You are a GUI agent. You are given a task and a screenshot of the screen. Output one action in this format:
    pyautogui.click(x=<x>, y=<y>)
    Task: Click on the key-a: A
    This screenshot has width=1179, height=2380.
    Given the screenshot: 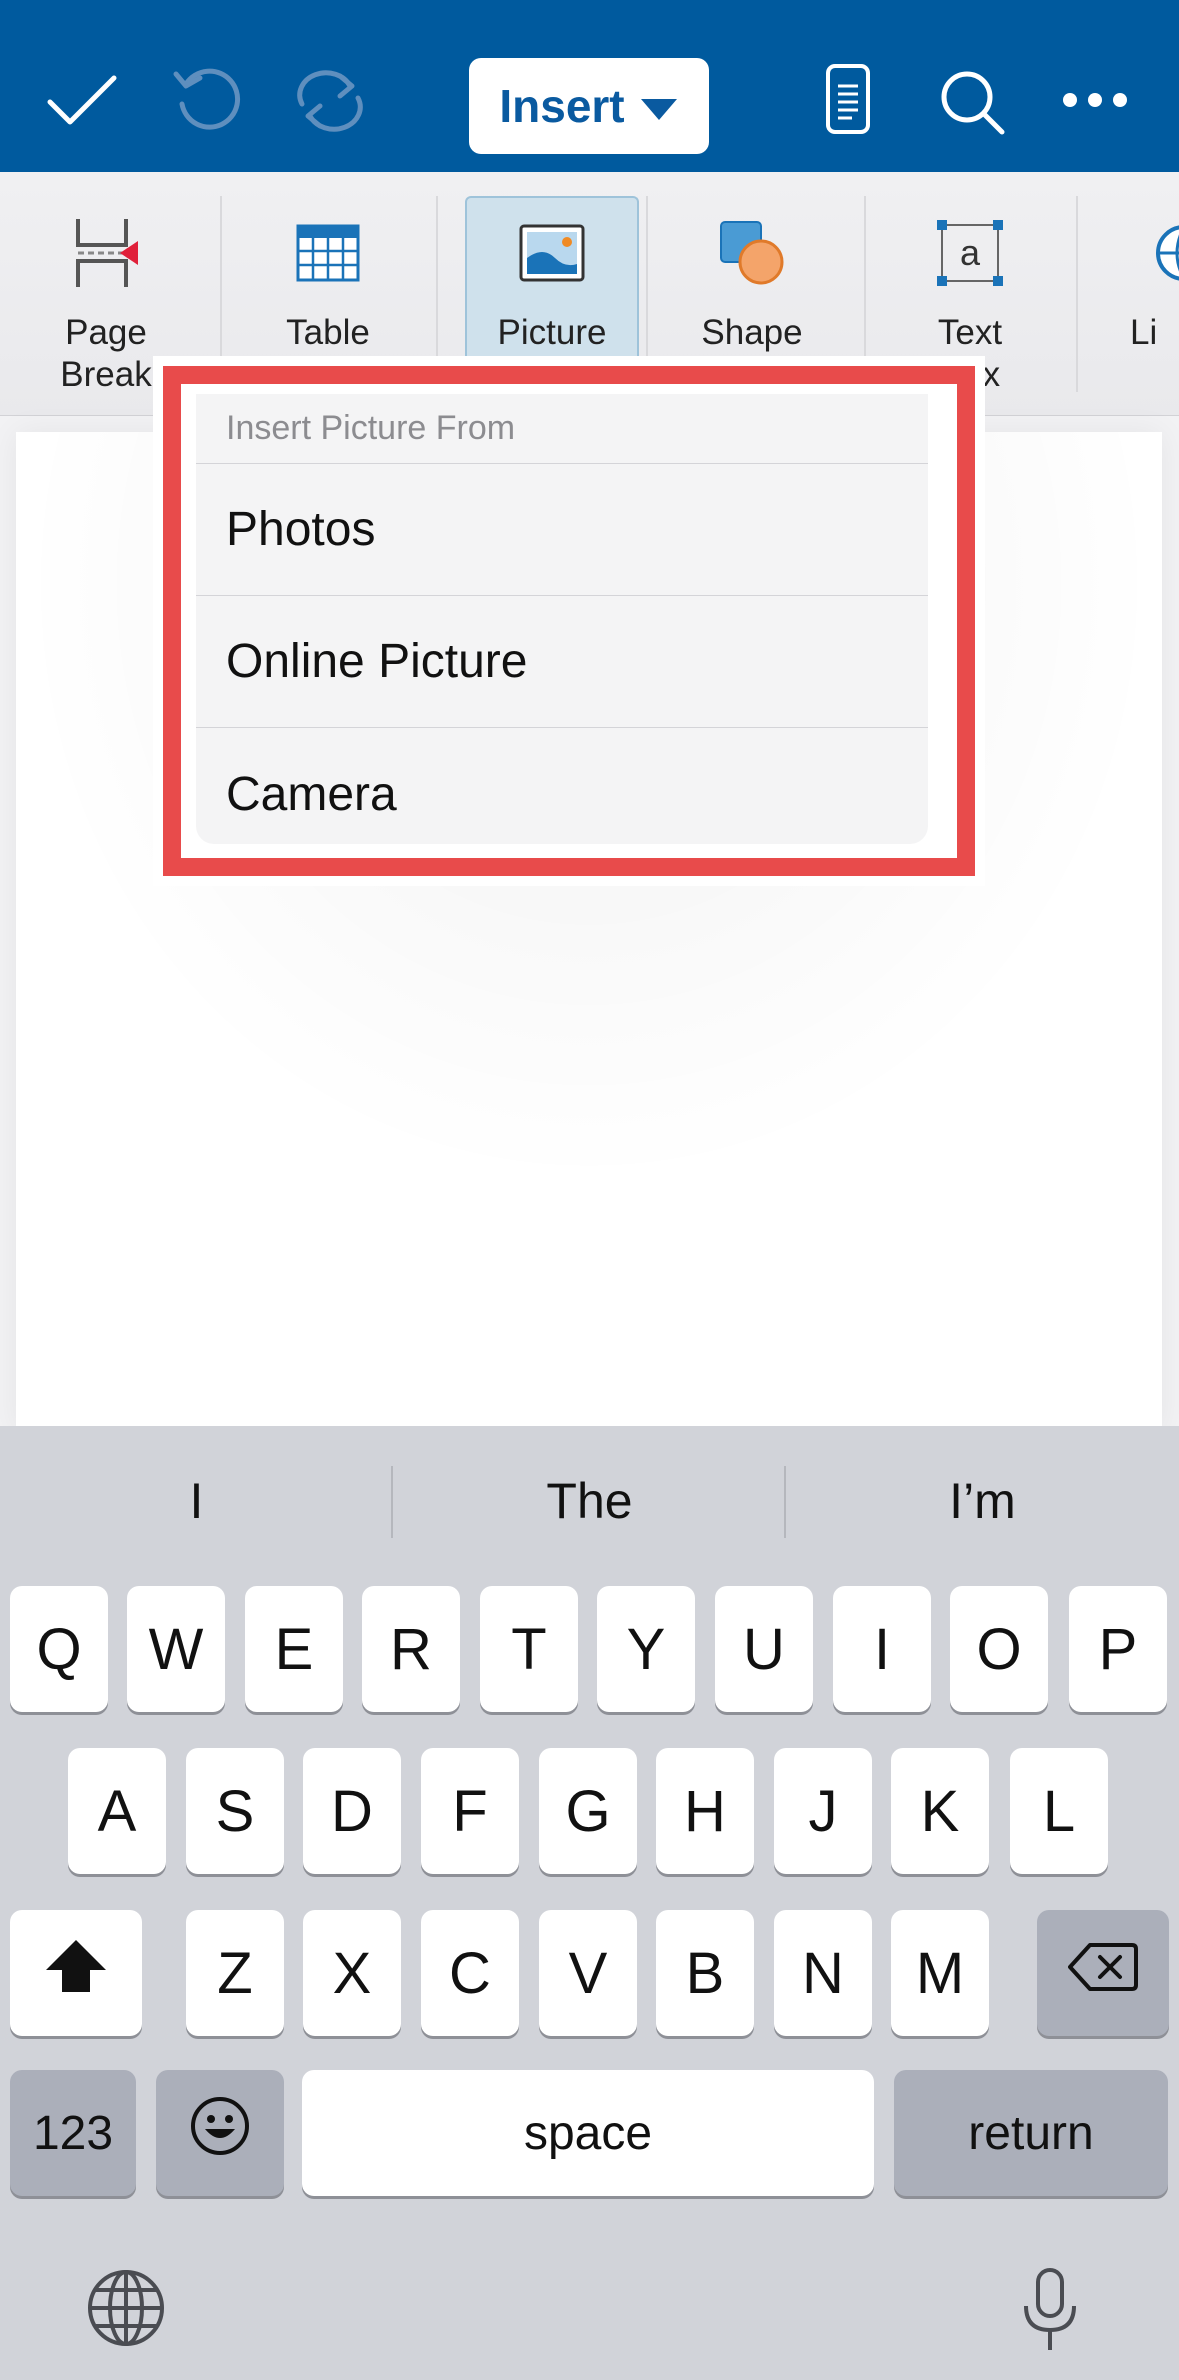 What is the action you would take?
    pyautogui.click(x=117, y=1811)
    